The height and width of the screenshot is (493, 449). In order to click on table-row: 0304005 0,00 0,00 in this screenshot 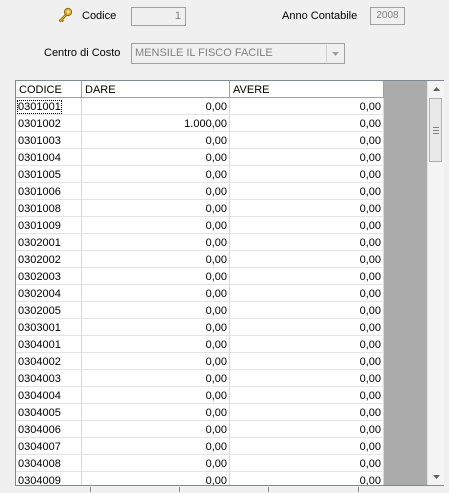, I will do `click(200, 412)`.